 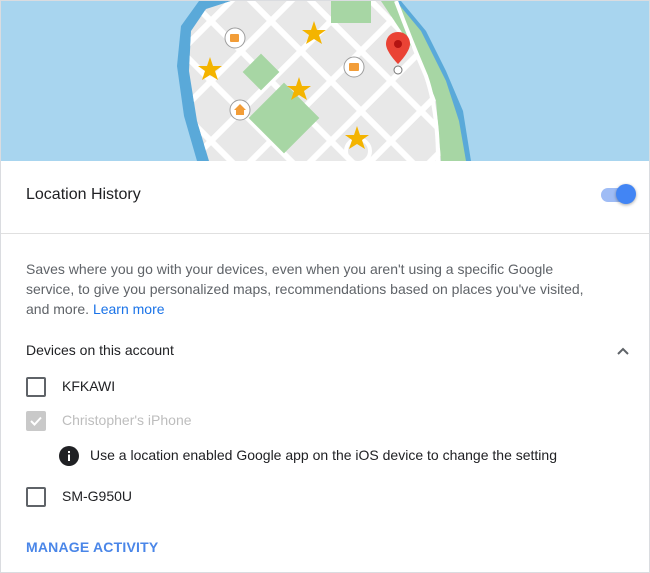 What do you see at coordinates (36, 387) in the screenshot?
I see `checkbox-kfkawi` at bounding box center [36, 387].